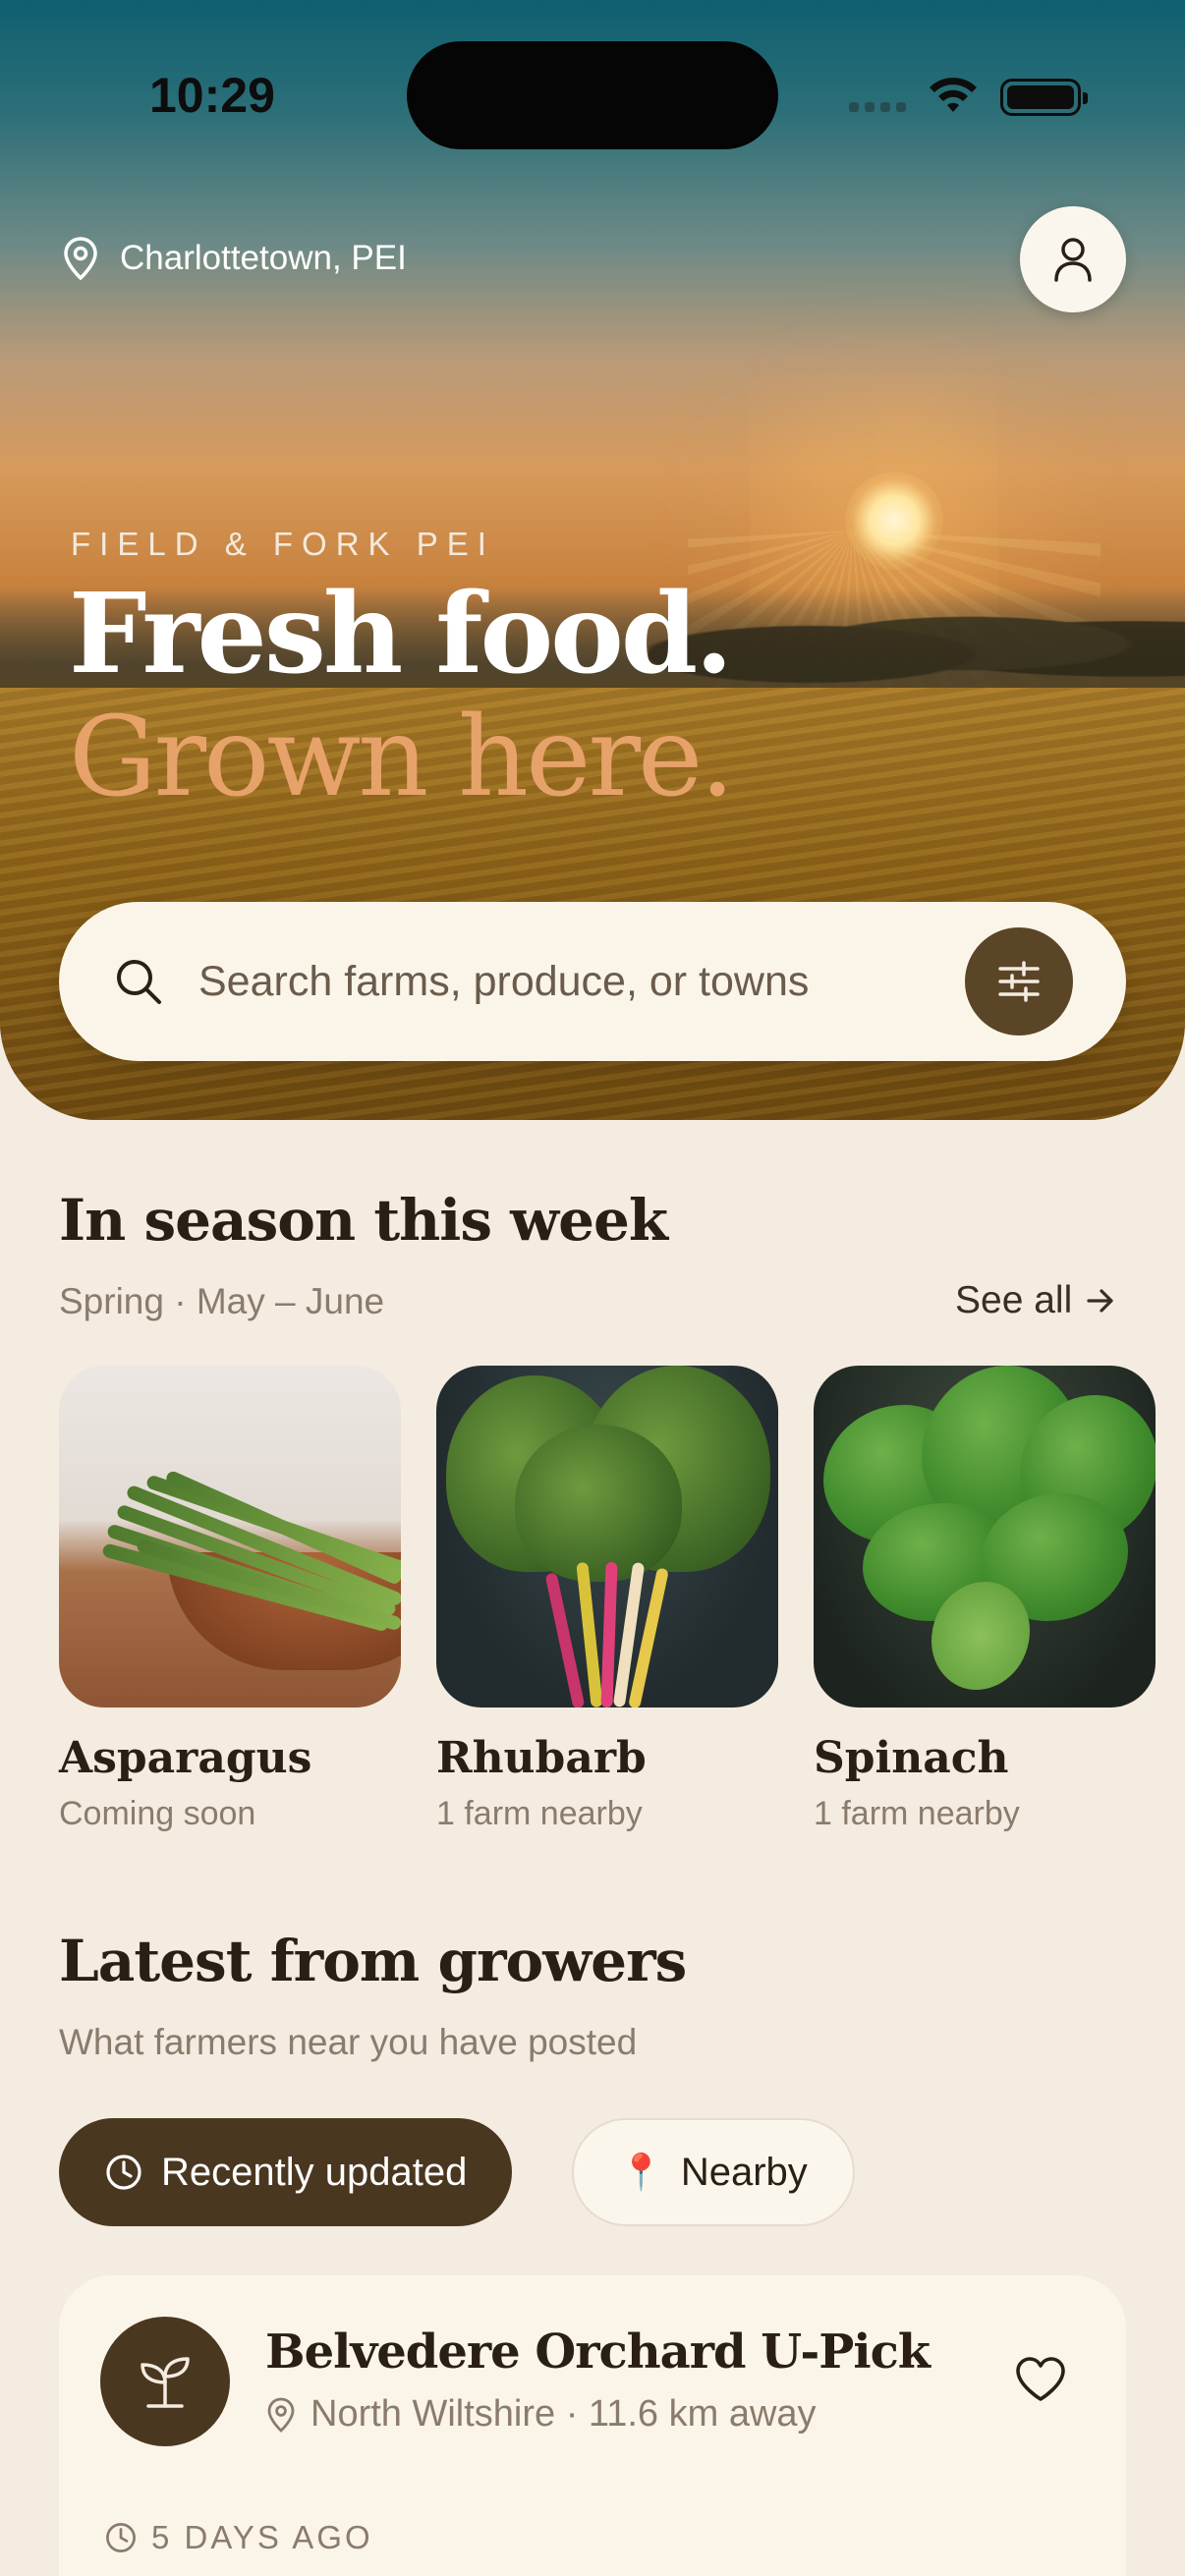 The height and width of the screenshot is (2576, 1185). Describe the element at coordinates (744, 2172) in the screenshot. I see `chip-label: Nearby` at that location.